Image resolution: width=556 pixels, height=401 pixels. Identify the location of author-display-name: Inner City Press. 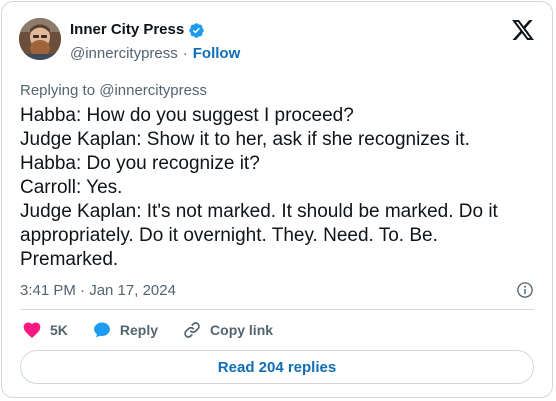
(127, 30).